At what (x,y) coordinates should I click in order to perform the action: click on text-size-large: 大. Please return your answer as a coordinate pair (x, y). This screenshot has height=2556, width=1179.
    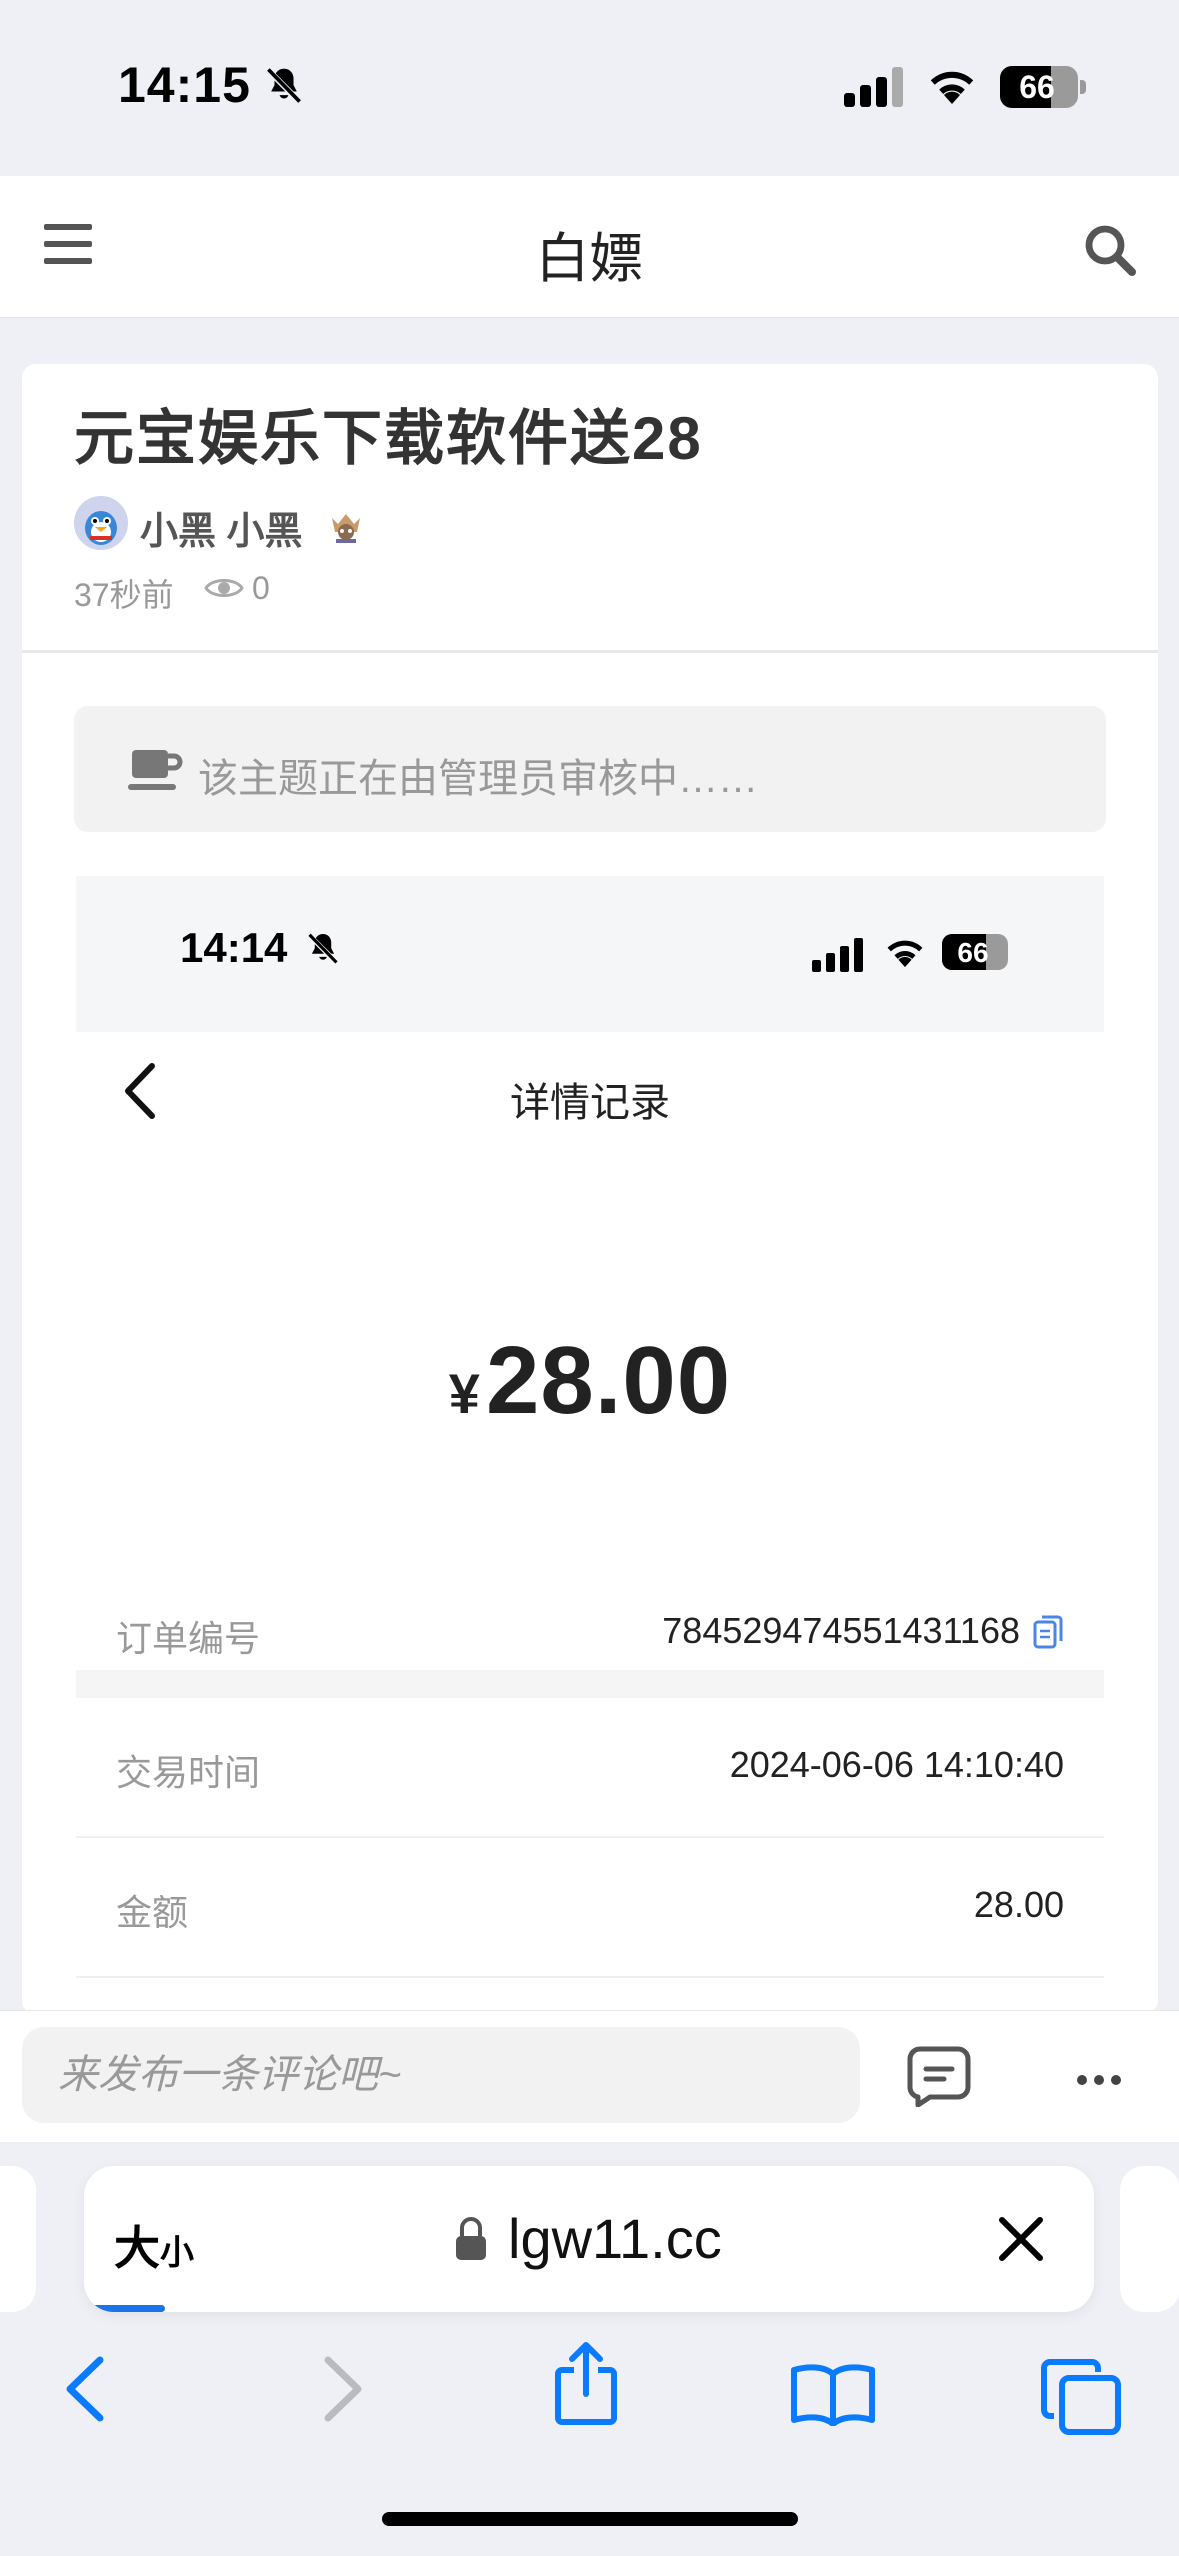
    Looking at the image, I should click on (137, 2248).